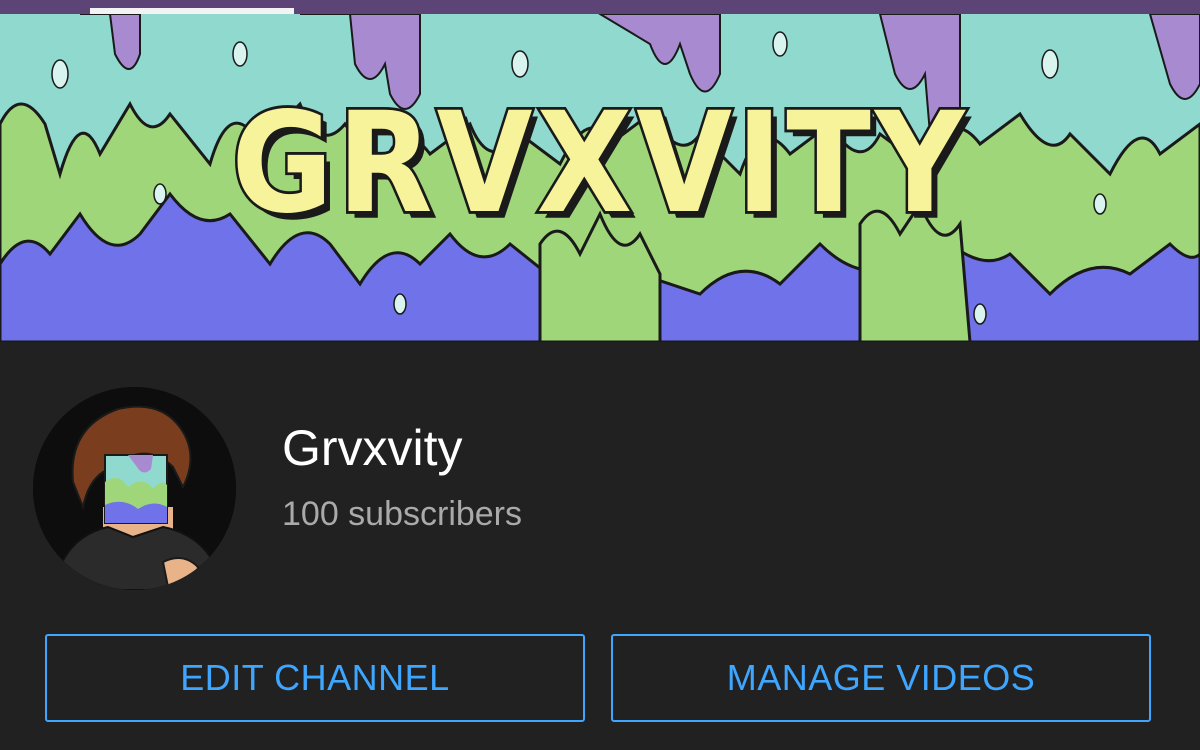 This screenshot has width=1200, height=750. What do you see at coordinates (599, 164) in the screenshot?
I see `banner-title: GRVXVITY` at bounding box center [599, 164].